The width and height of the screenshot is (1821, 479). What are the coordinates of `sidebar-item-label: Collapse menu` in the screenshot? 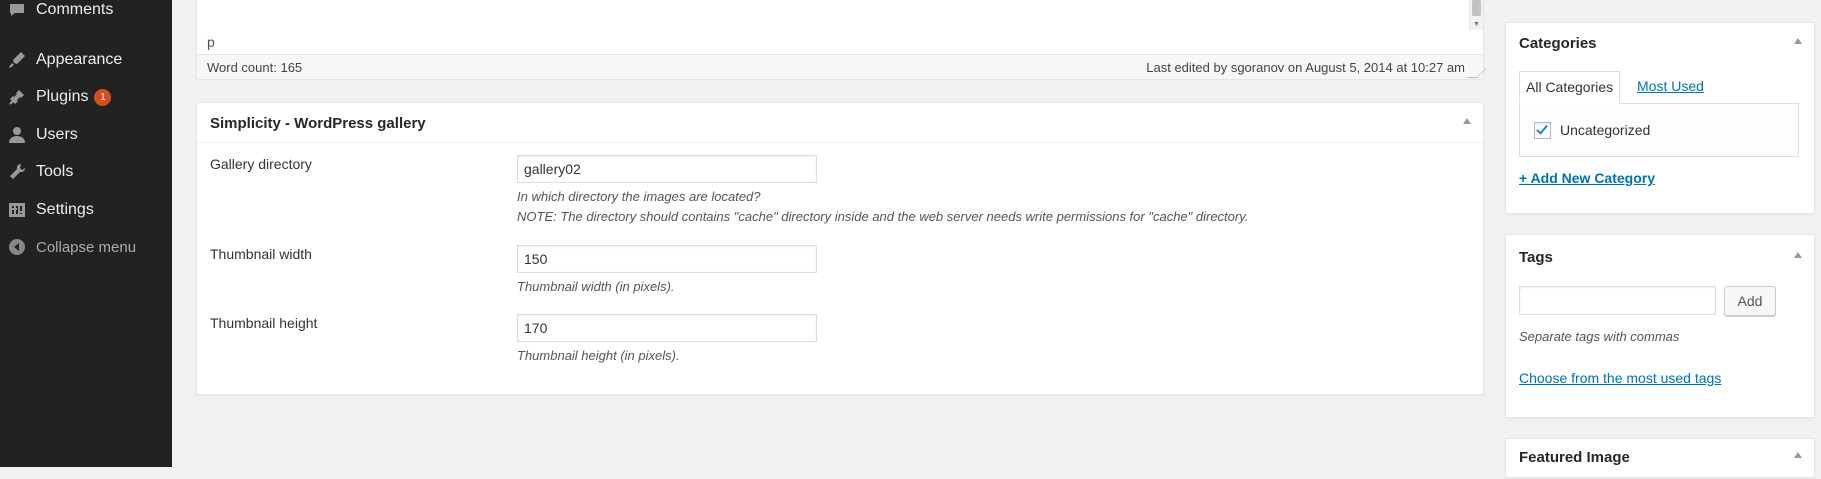 It's located at (86, 247).